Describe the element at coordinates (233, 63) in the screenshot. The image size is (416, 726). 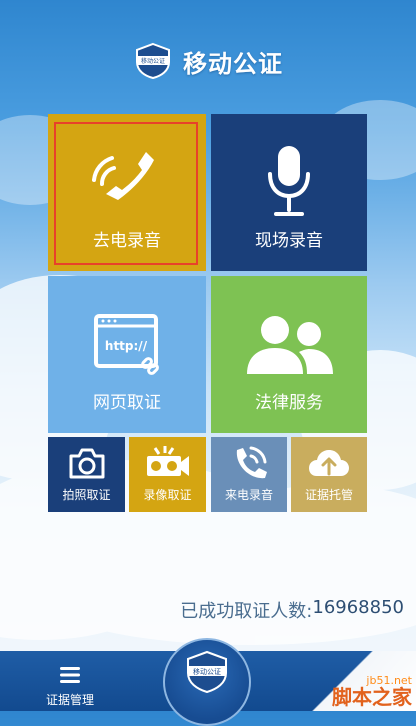
I see `app-title: 移动公证` at that location.